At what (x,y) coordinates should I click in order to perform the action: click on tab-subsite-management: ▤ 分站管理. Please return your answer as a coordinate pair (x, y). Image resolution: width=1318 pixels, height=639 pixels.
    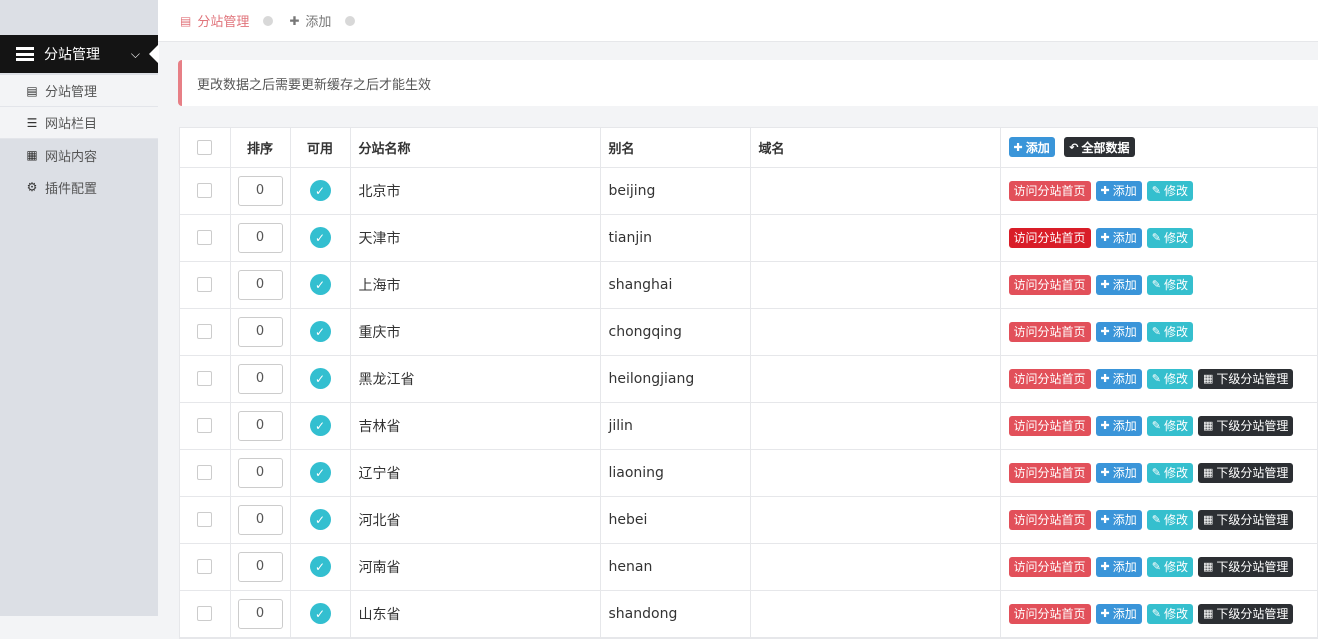
    Looking at the image, I should click on (227, 20).